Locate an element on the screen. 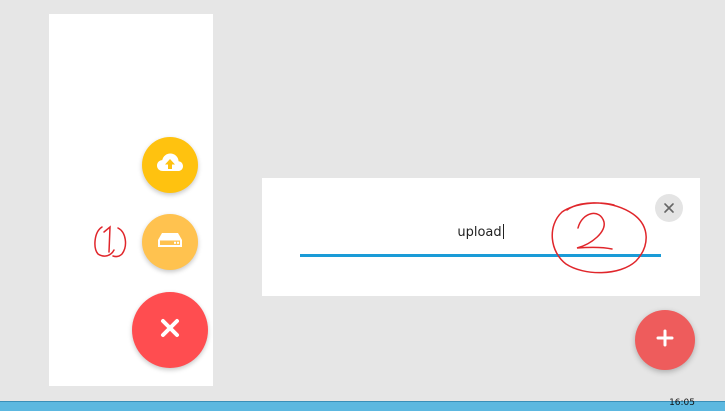 The image size is (725, 411). taskbar: 16:05 is located at coordinates (362, 404).